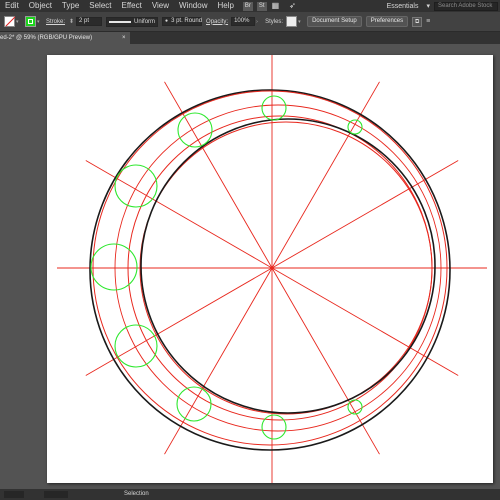  Describe the element at coordinates (89, 21) in the screenshot. I see `stroke-weight-field: 2 pt` at that location.